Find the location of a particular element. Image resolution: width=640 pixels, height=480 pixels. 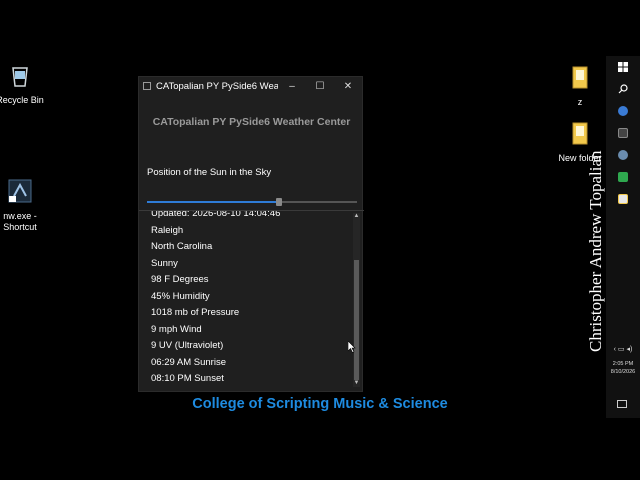

recycle-bin-label: Recycle Bin is located at coordinates (22, 100).